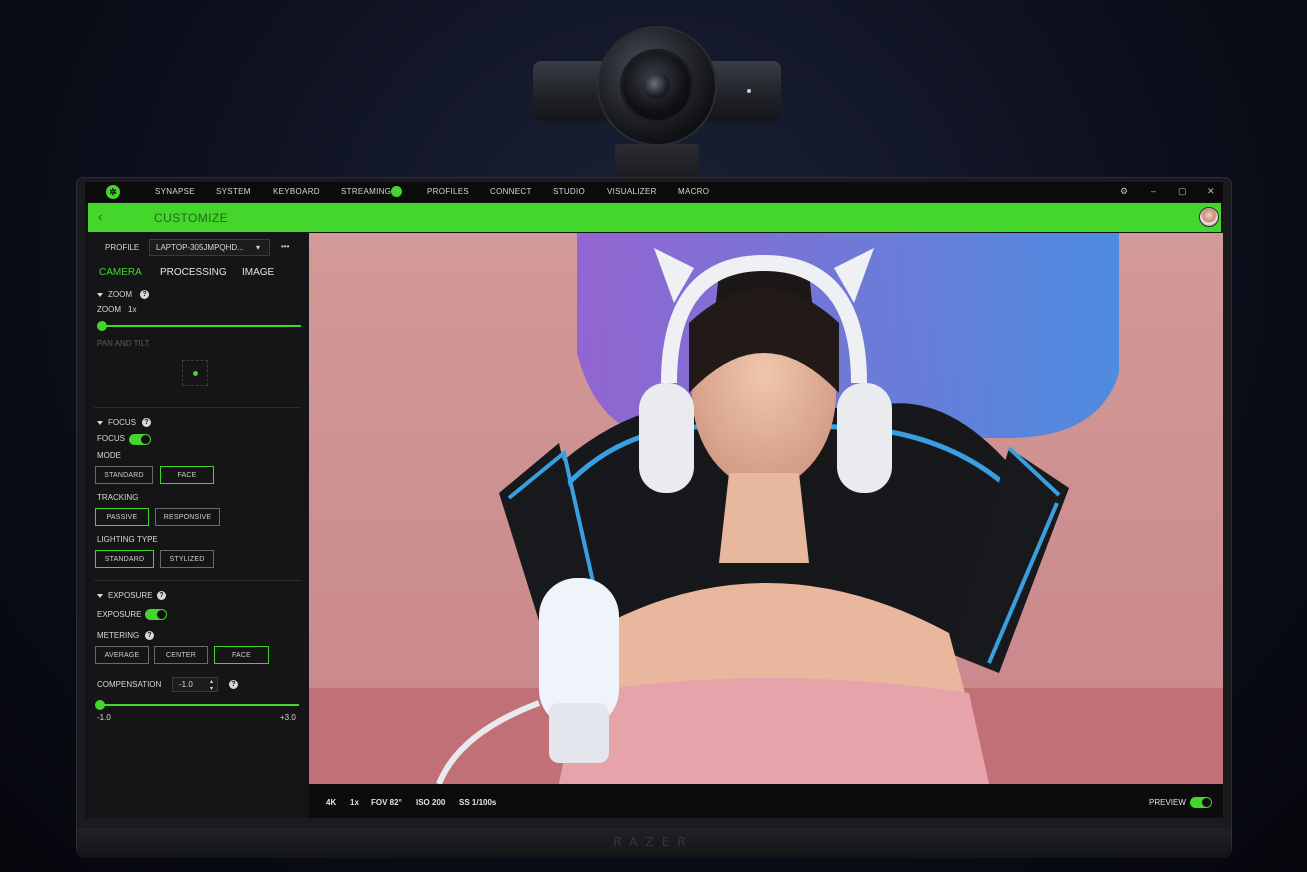 The width and height of the screenshot is (1307, 872). What do you see at coordinates (111, 438) in the screenshot?
I see `focus-toggle-label: FOCUS` at bounding box center [111, 438].